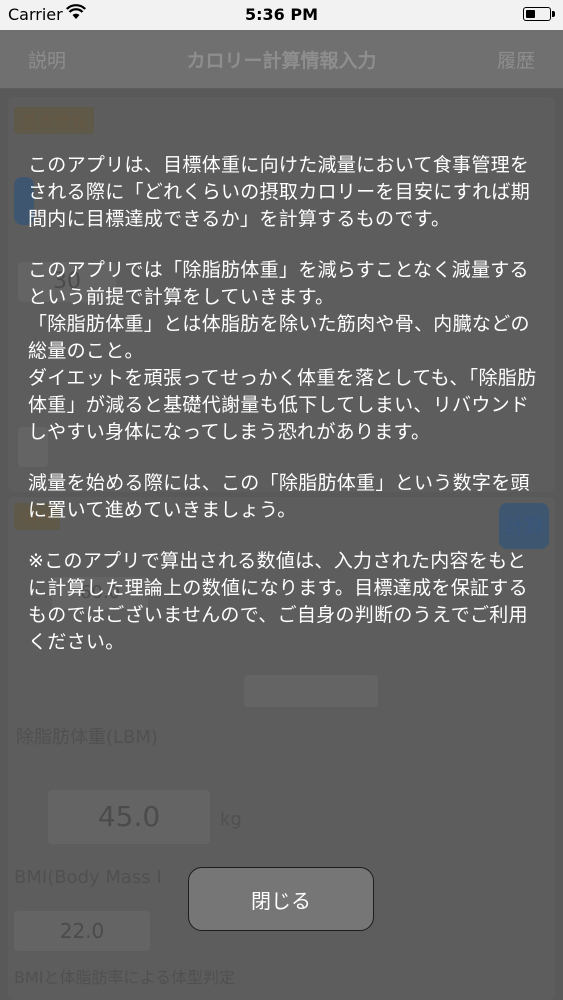 Image resolution: width=563 pixels, height=1000 pixels. I want to click on history-button: 履歴, so click(516, 59).